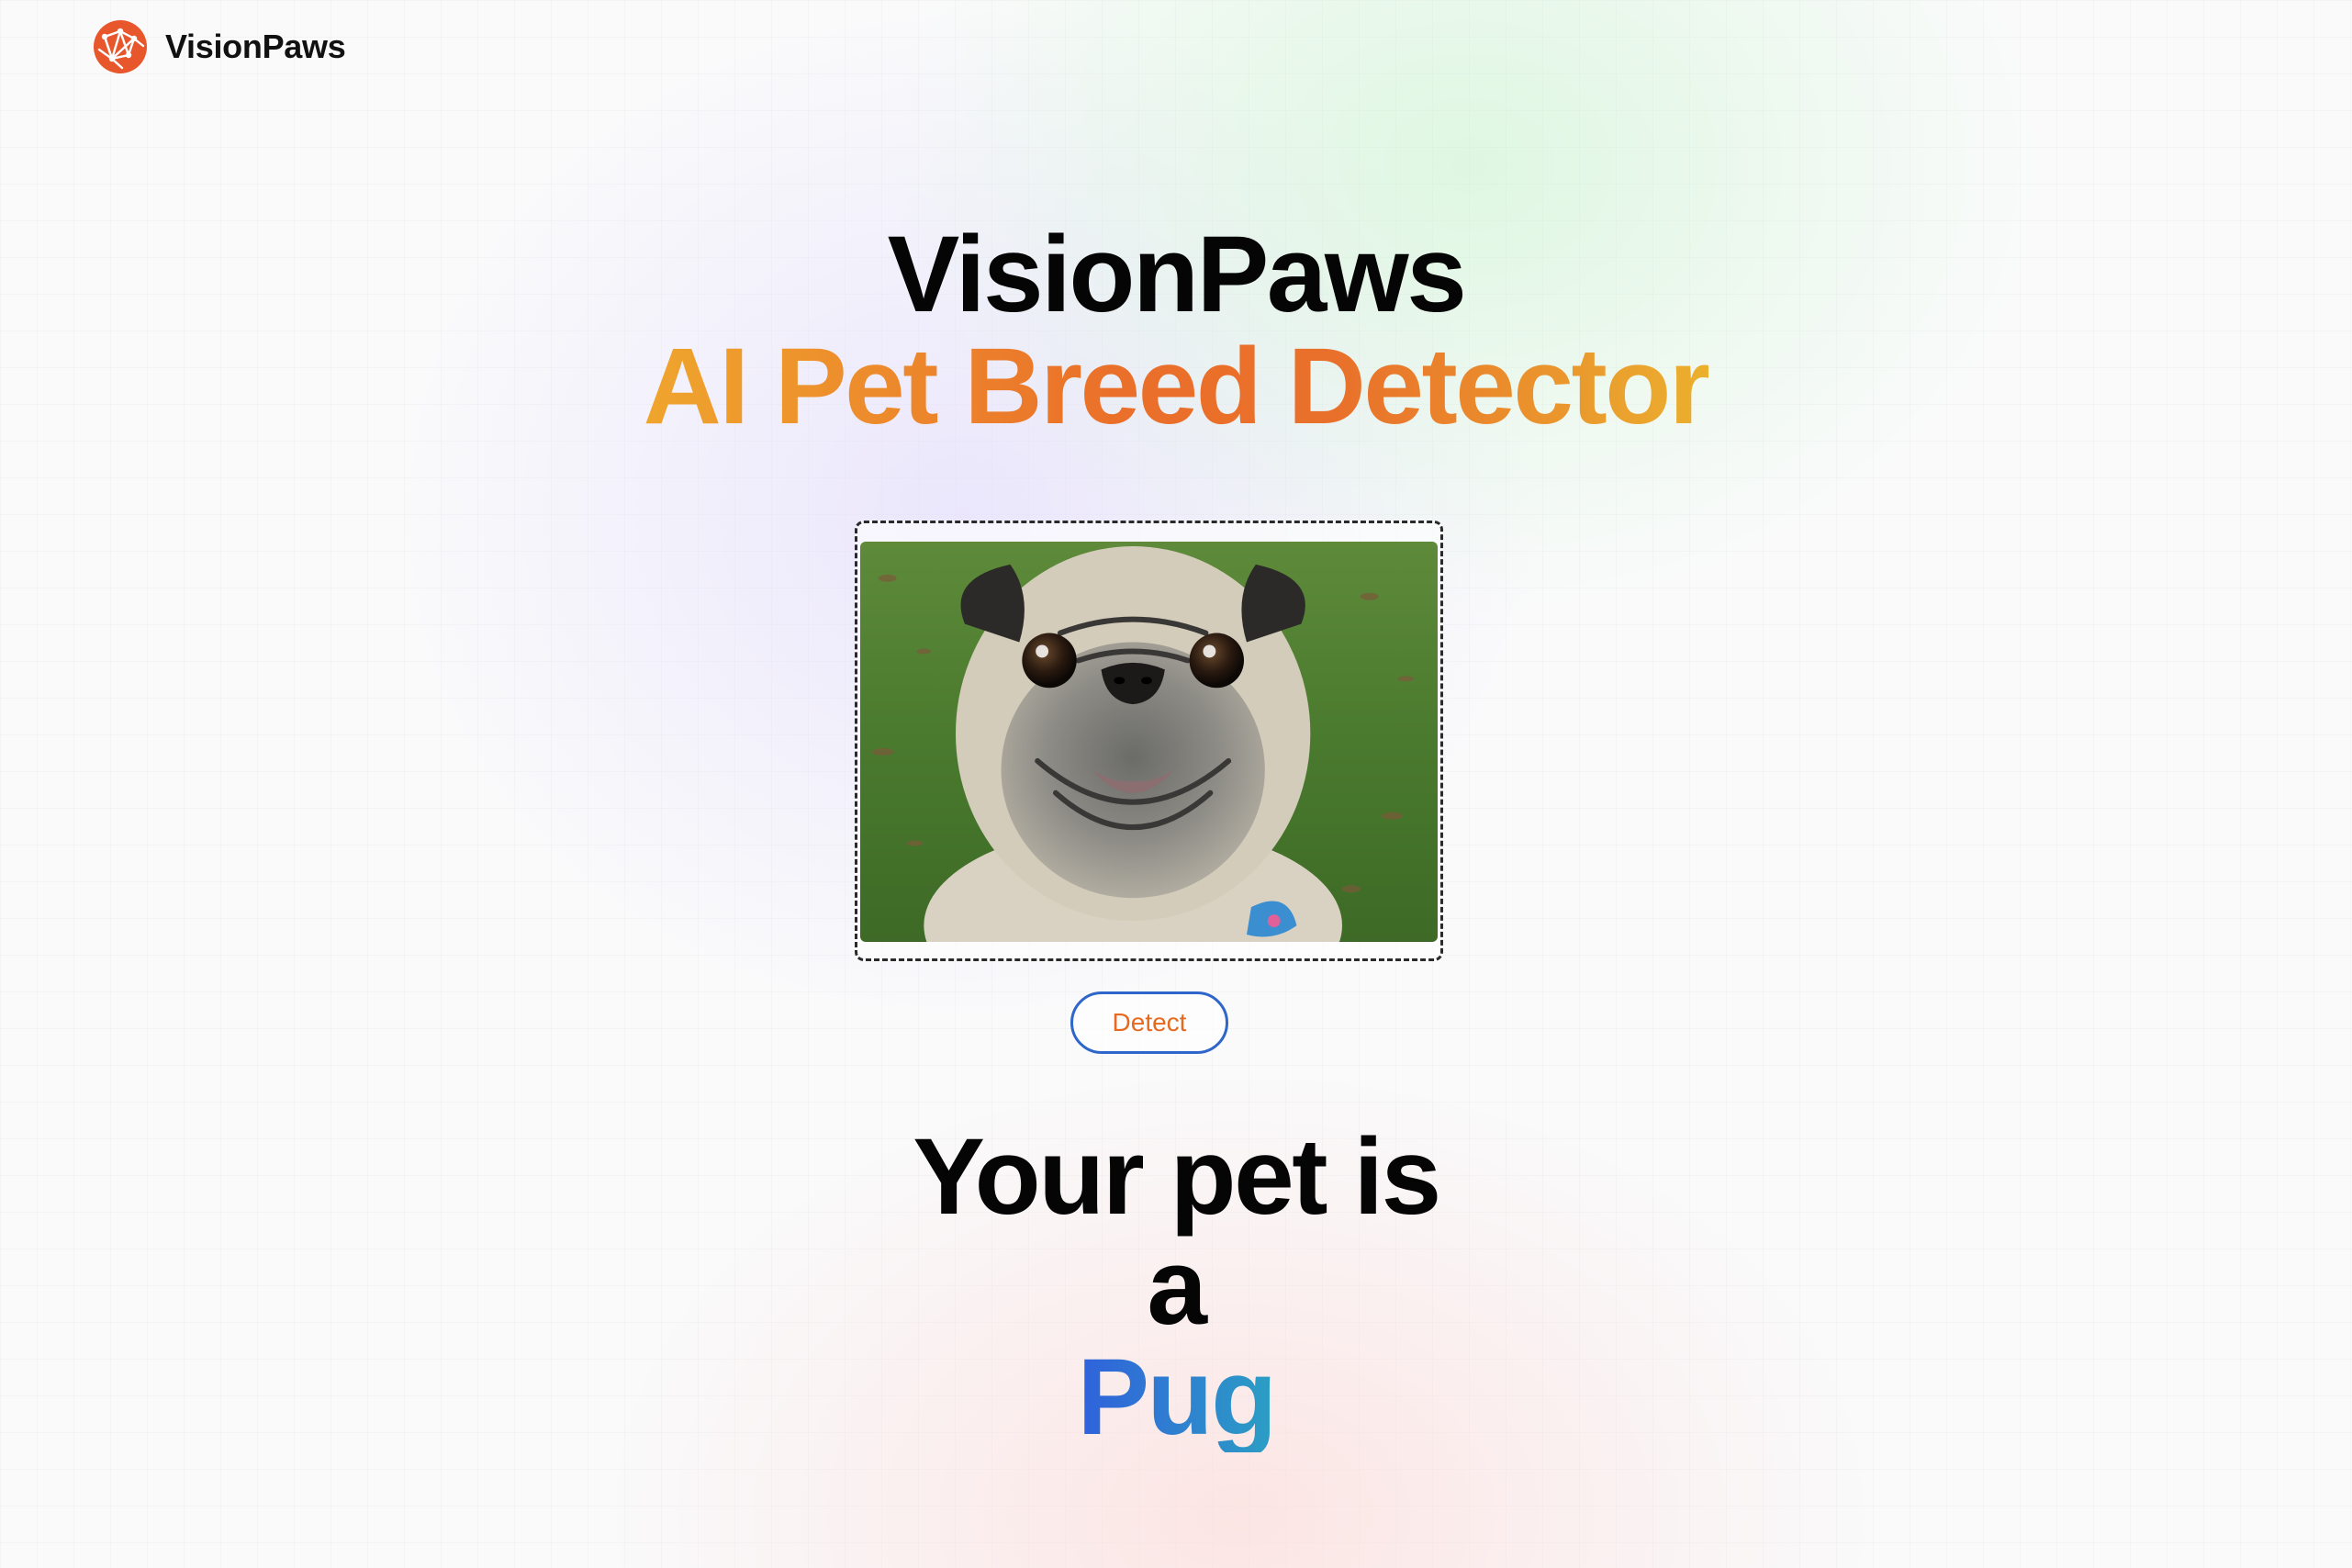 The height and width of the screenshot is (1568, 2352). Describe the element at coordinates (1149, 1022) in the screenshot. I see `detect-button: Detect` at that location.